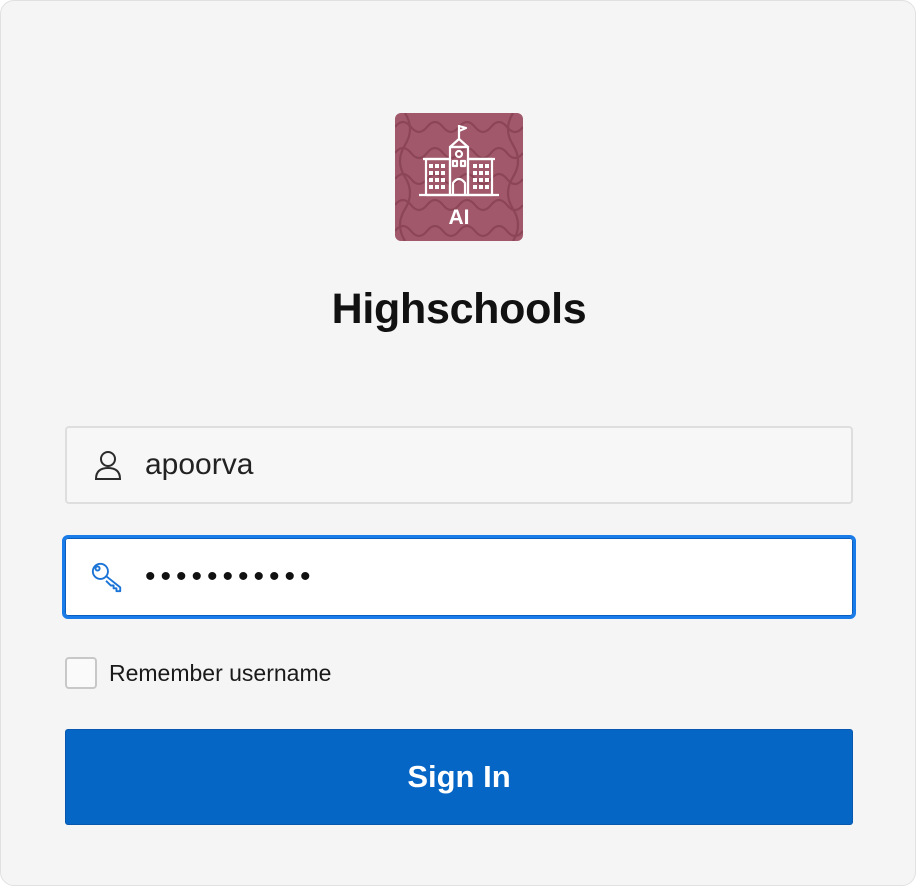  What do you see at coordinates (491, 577) in the screenshot?
I see `password-input` at bounding box center [491, 577].